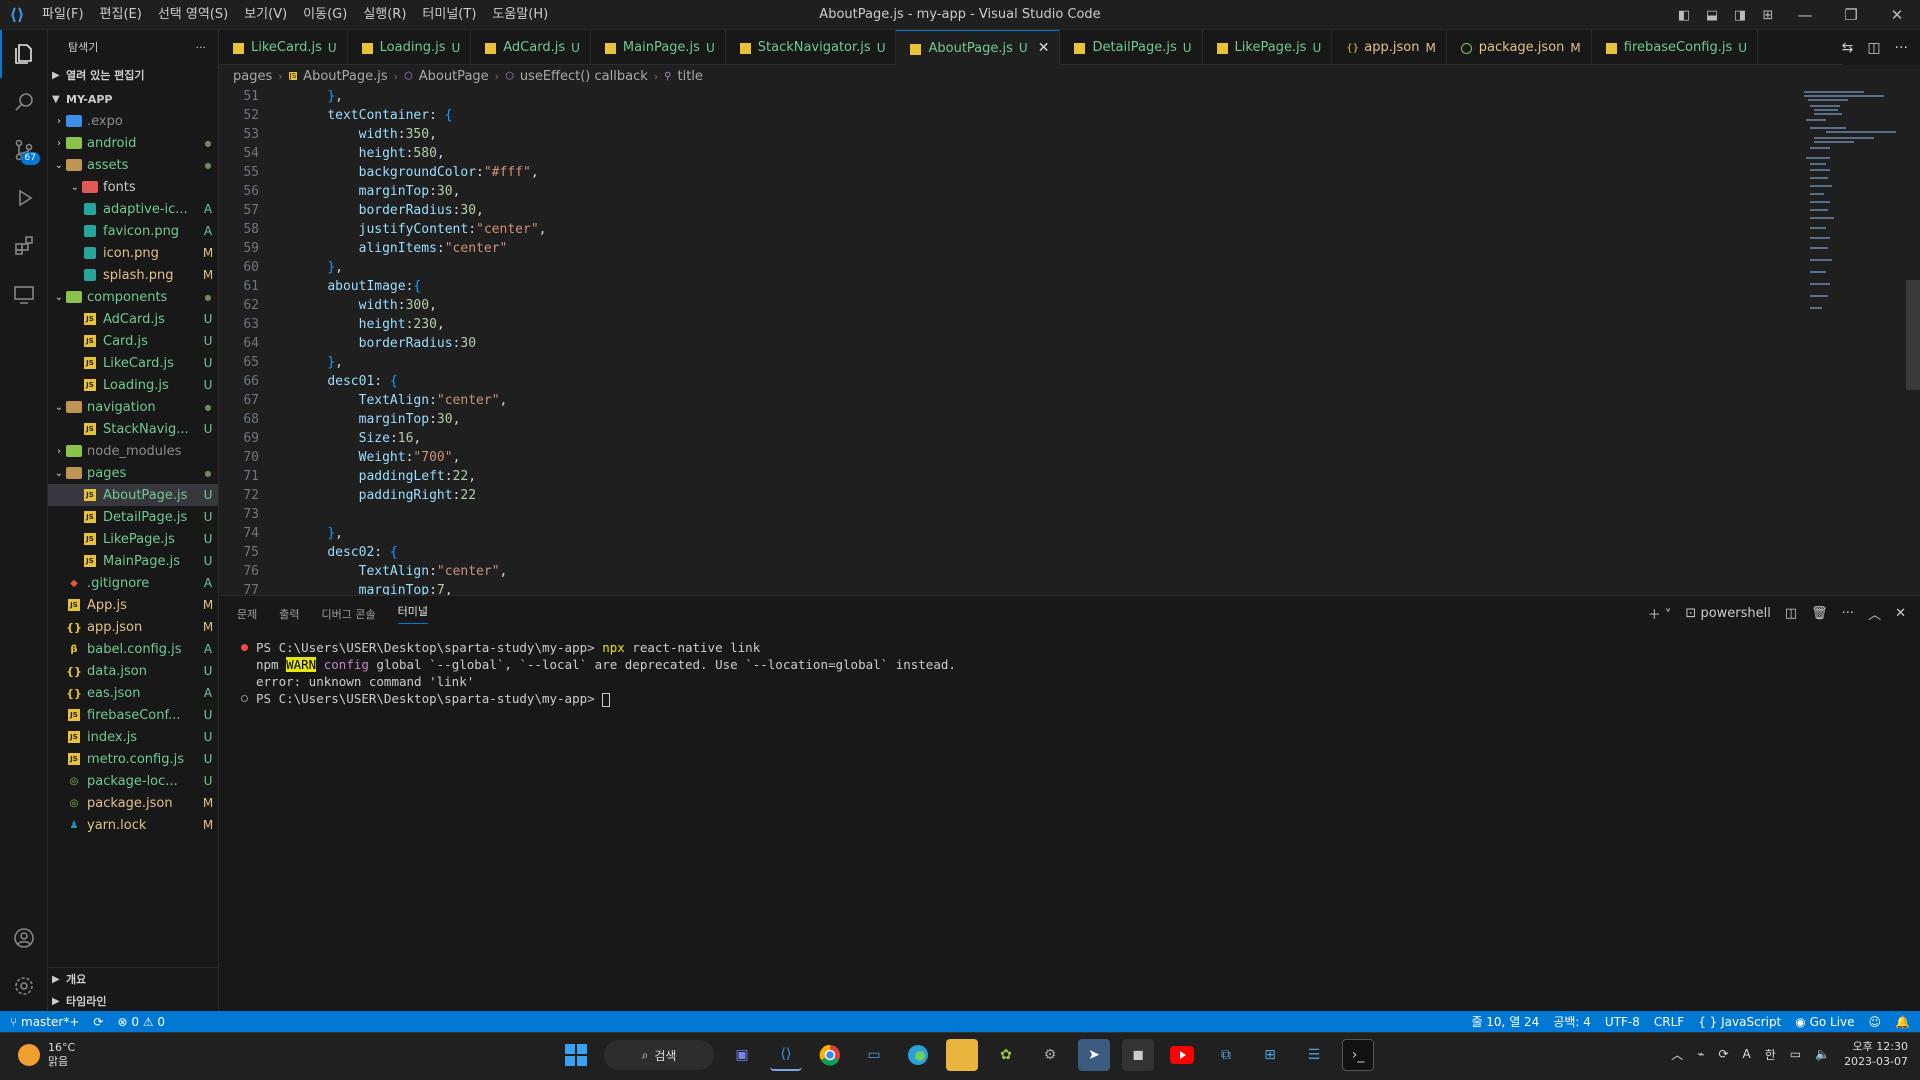 The width and height of the screenshot is (1920, 1080). What do you see at coordinates (1700, 1054) in the screenshot?
I see `usb-icon: ⌁` at bounding box center [1700, 1054].